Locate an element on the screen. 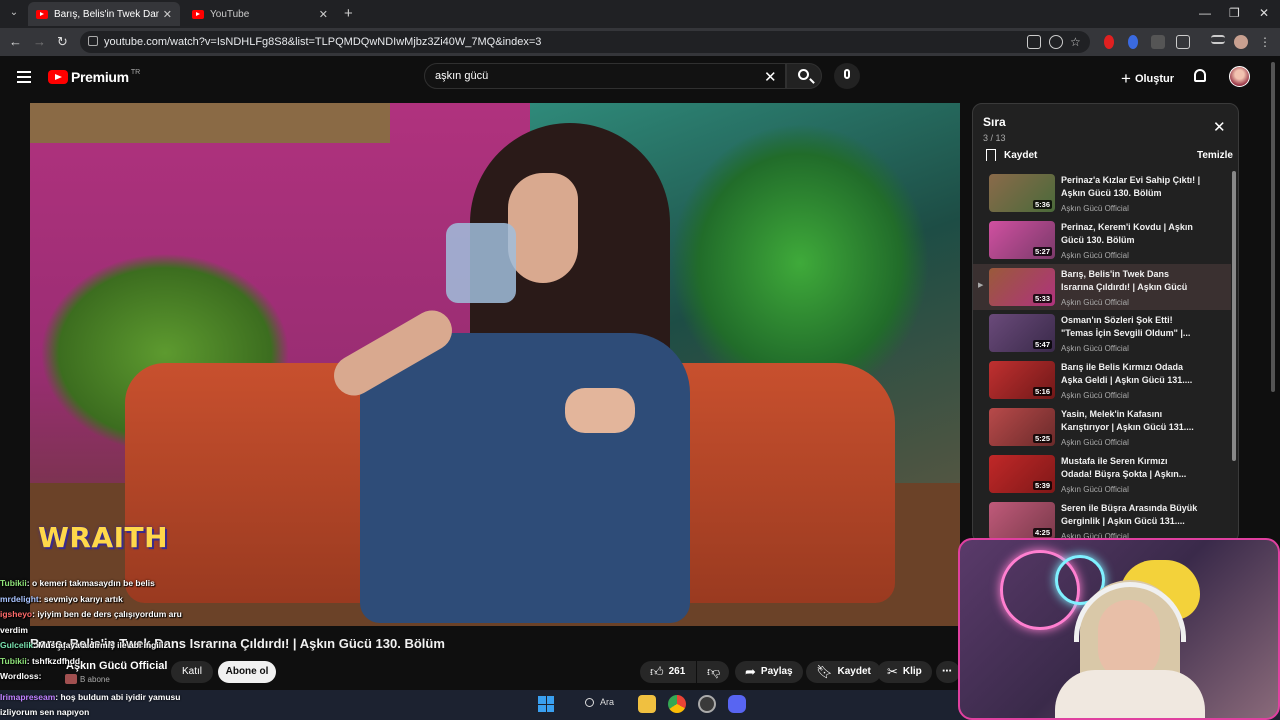 This screenshot has width=1280, height=720. windows-start-icon is located at coordinates (546, 704).